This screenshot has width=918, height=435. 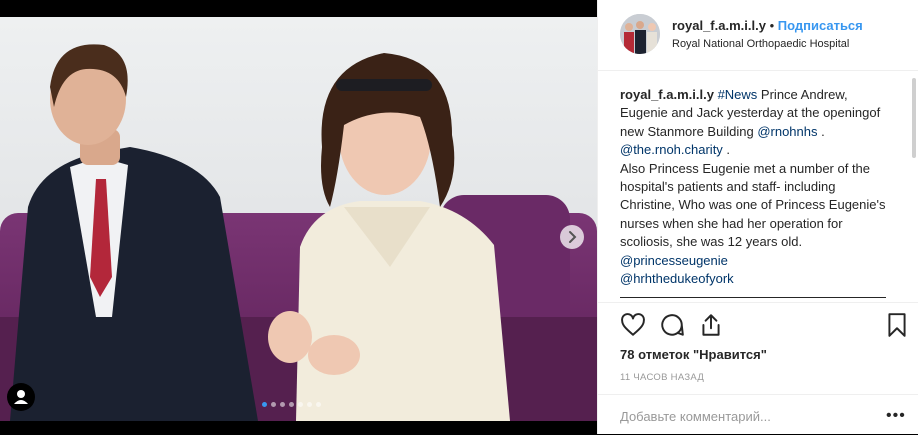 I want to click on avatar, so click(x=640, y=34).